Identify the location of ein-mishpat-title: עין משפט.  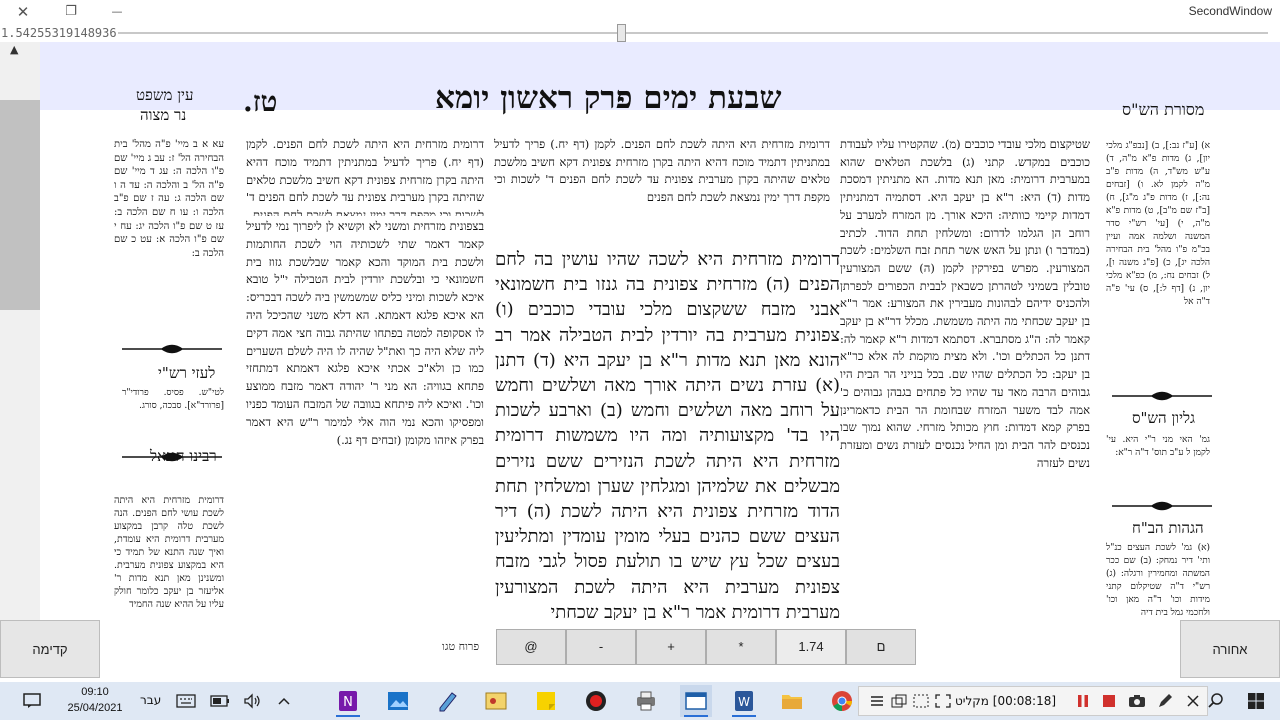
(165, 95).